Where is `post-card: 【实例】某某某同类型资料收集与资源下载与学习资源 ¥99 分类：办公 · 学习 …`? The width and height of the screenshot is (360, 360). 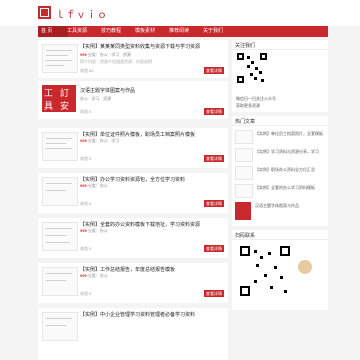
post-card: 【实例】某某某同类型资料收集与资源下载与学习资源 ¥99 分类：办公 · 学习 … is located at coordinates (133, 59).